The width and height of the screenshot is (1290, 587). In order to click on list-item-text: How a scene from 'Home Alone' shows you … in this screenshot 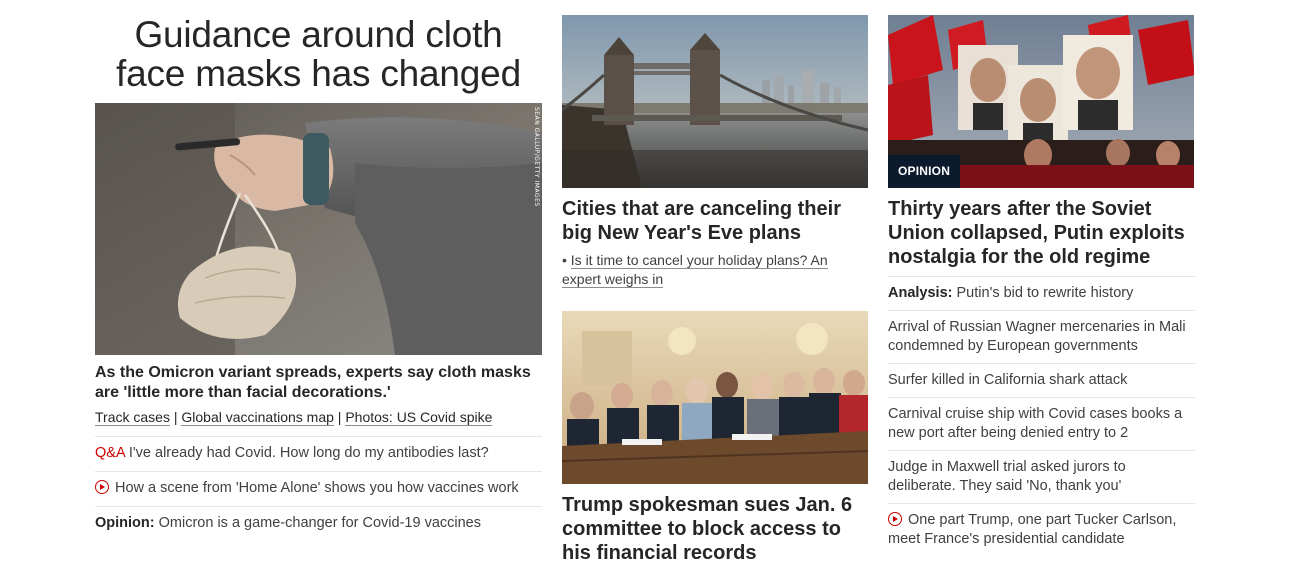, I will do `click(317, 488)`.